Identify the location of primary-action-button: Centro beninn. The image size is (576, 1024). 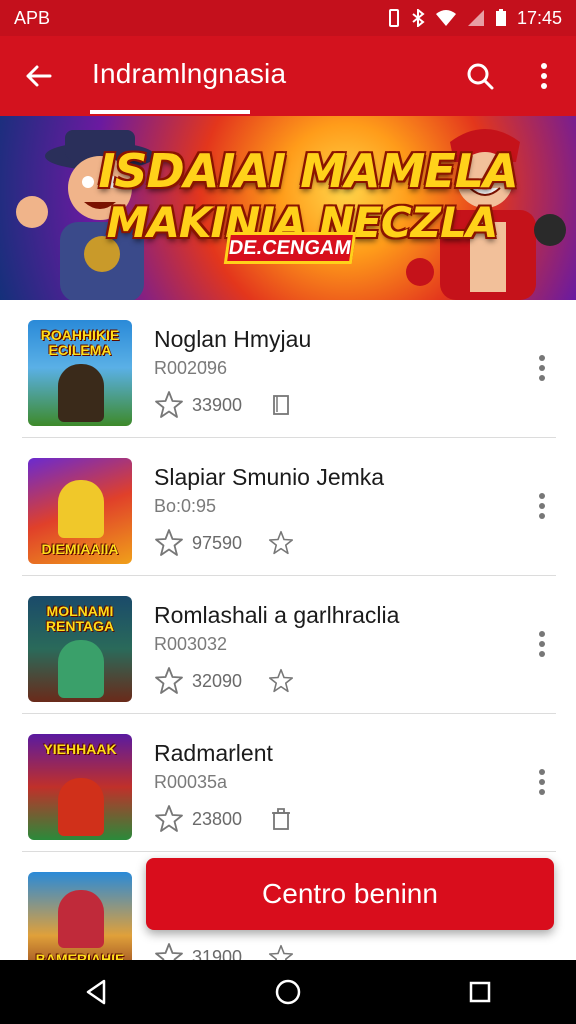
(350, 894).